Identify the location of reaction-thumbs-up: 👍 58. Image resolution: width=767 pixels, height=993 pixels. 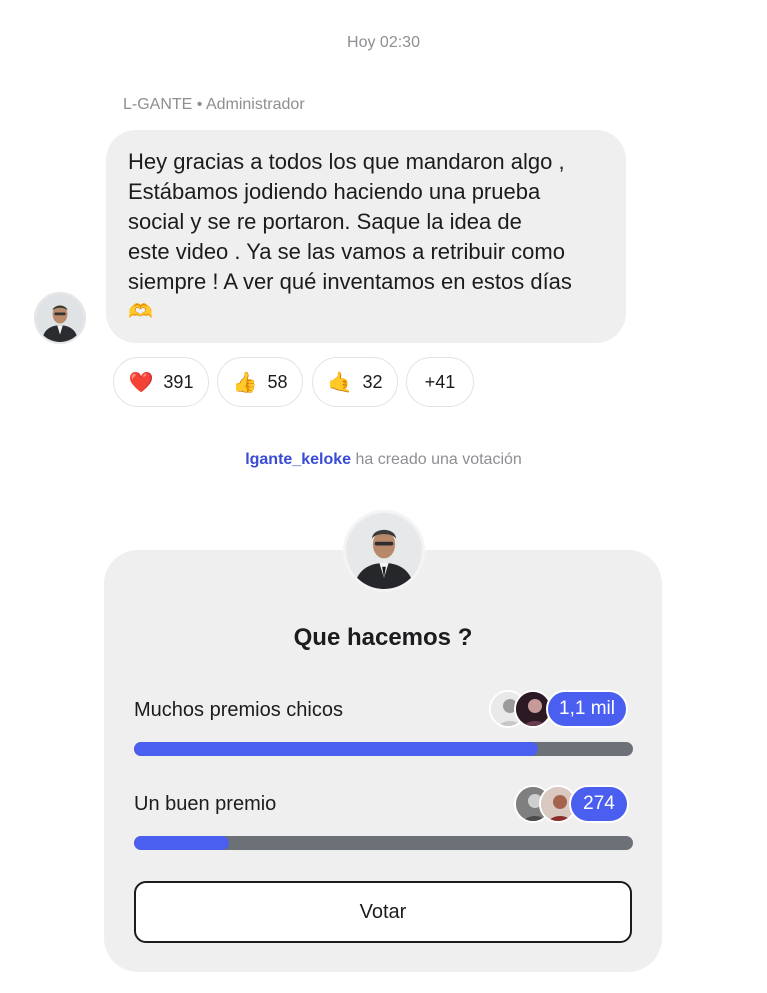
(260, 382).